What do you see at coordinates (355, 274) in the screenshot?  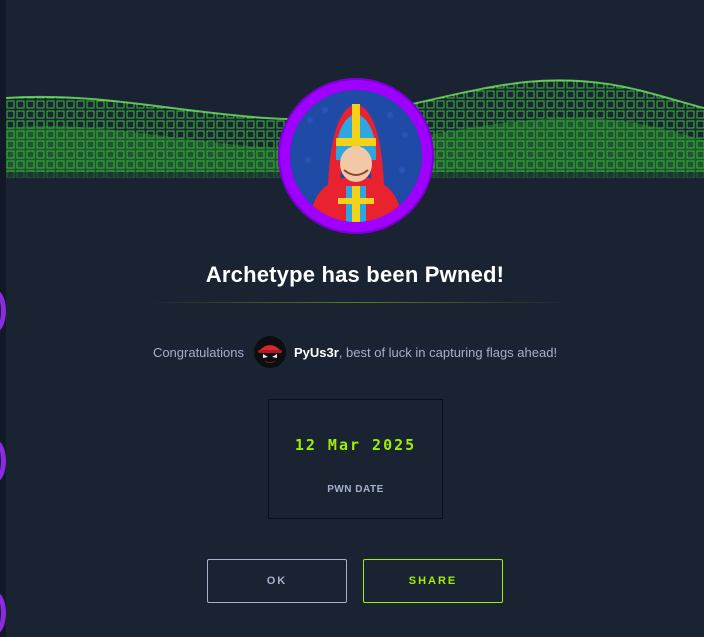 I see `pwned-title: Archetype has been Pwned!` at bounding box center [355, 274].